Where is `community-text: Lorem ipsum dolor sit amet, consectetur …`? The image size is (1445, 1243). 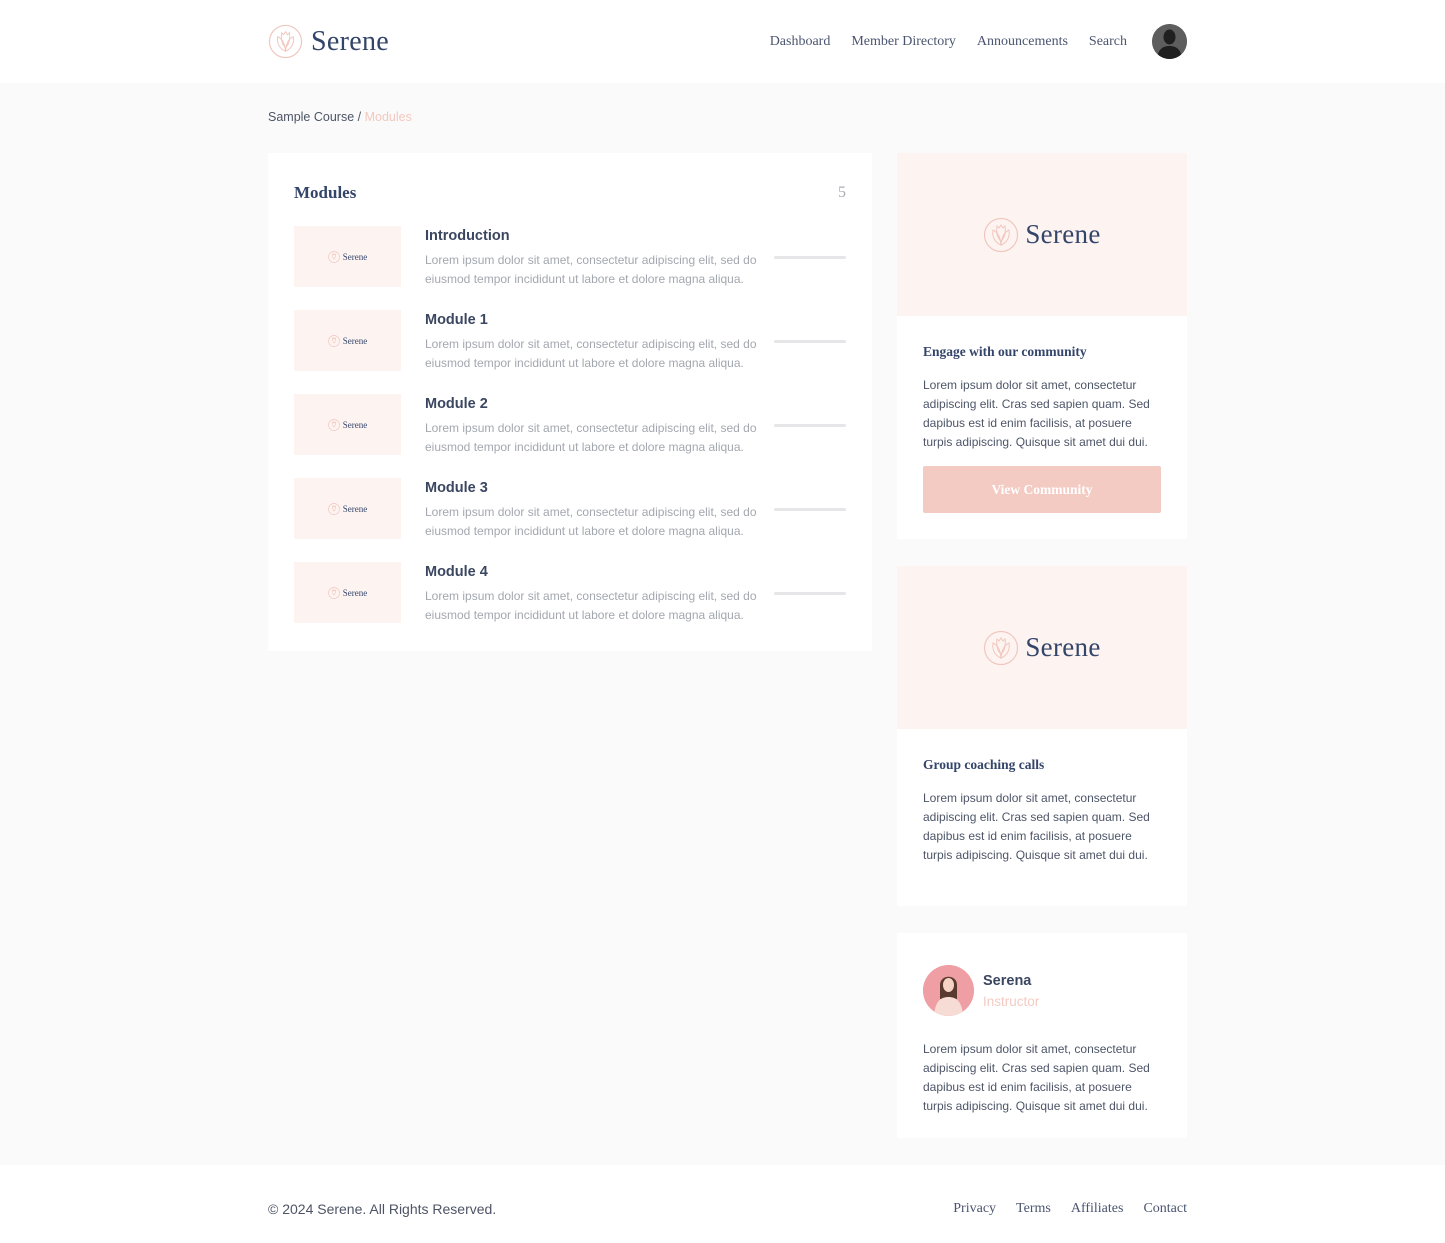
community-text: Lorem ipsum dolor sit amet, consectetur … is located at coordinates (1036, 413).